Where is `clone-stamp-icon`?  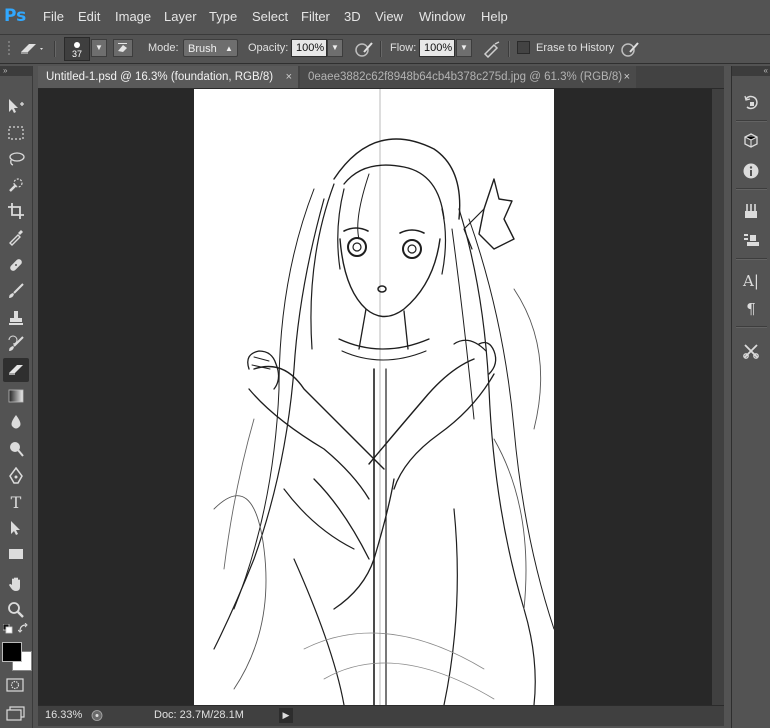
clone-stamp-icon is located at coordinates (16, 318).